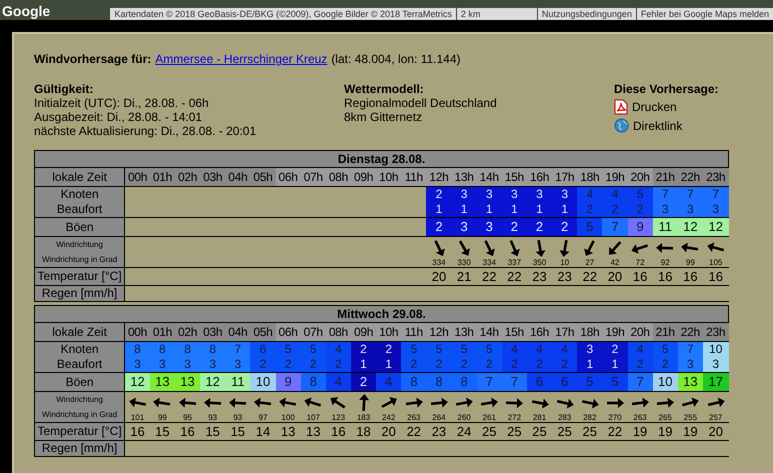  Describe the element at coordinates (565, 332) in the screenshot. I see `hour-cell: 17h` at that location.